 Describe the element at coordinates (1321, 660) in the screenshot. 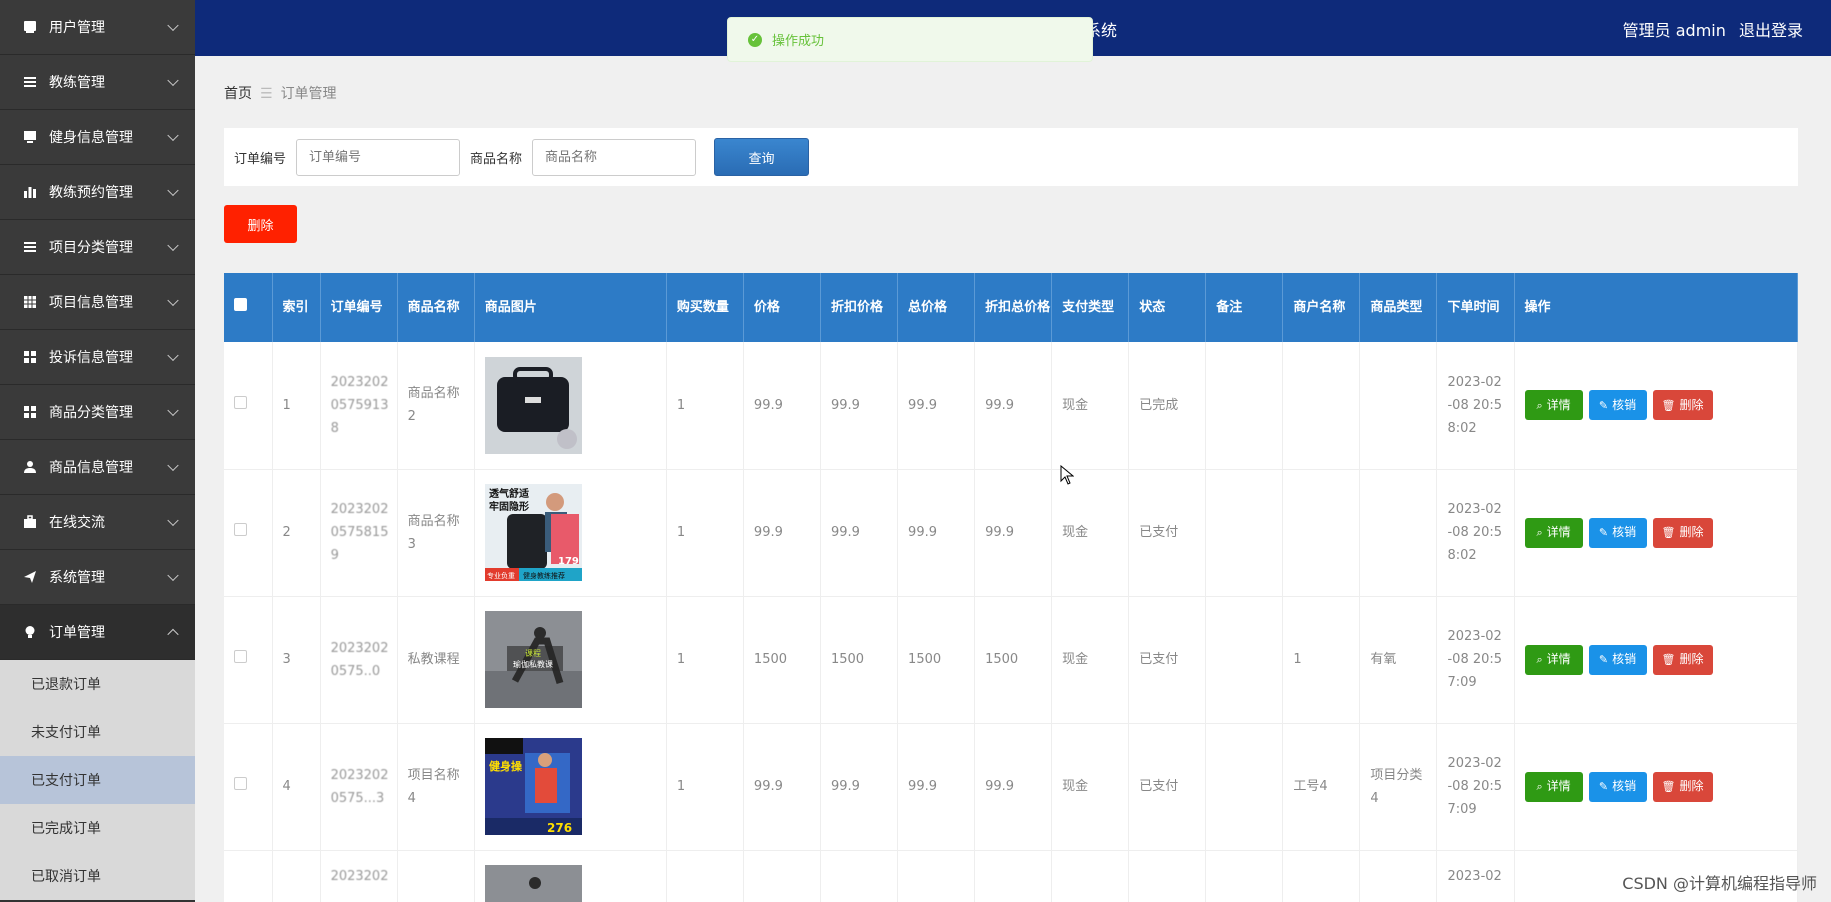

I see `cell-merchant: 1` at that location.